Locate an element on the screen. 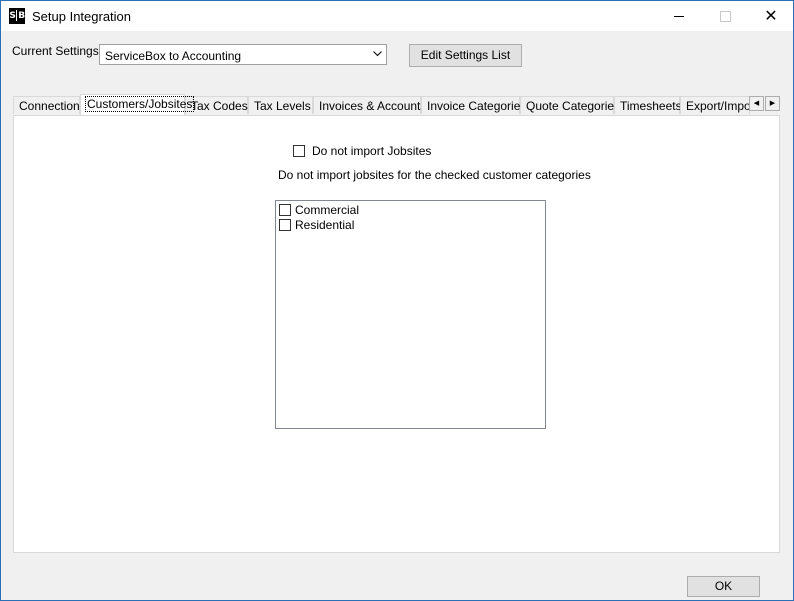 The width and height of the screenshot is (794, 601). edit-settings-list-button: Edit Settings List is located at coordinates (465, 55).